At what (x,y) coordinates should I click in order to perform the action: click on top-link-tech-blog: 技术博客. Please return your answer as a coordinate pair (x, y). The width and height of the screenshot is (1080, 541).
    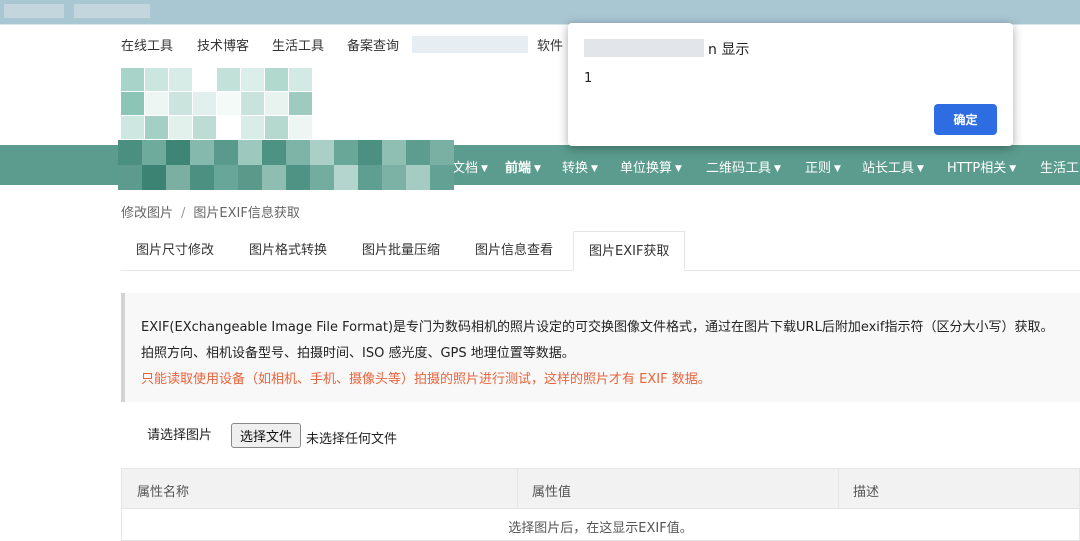
    Looking at the image, I should click on (223, 44).